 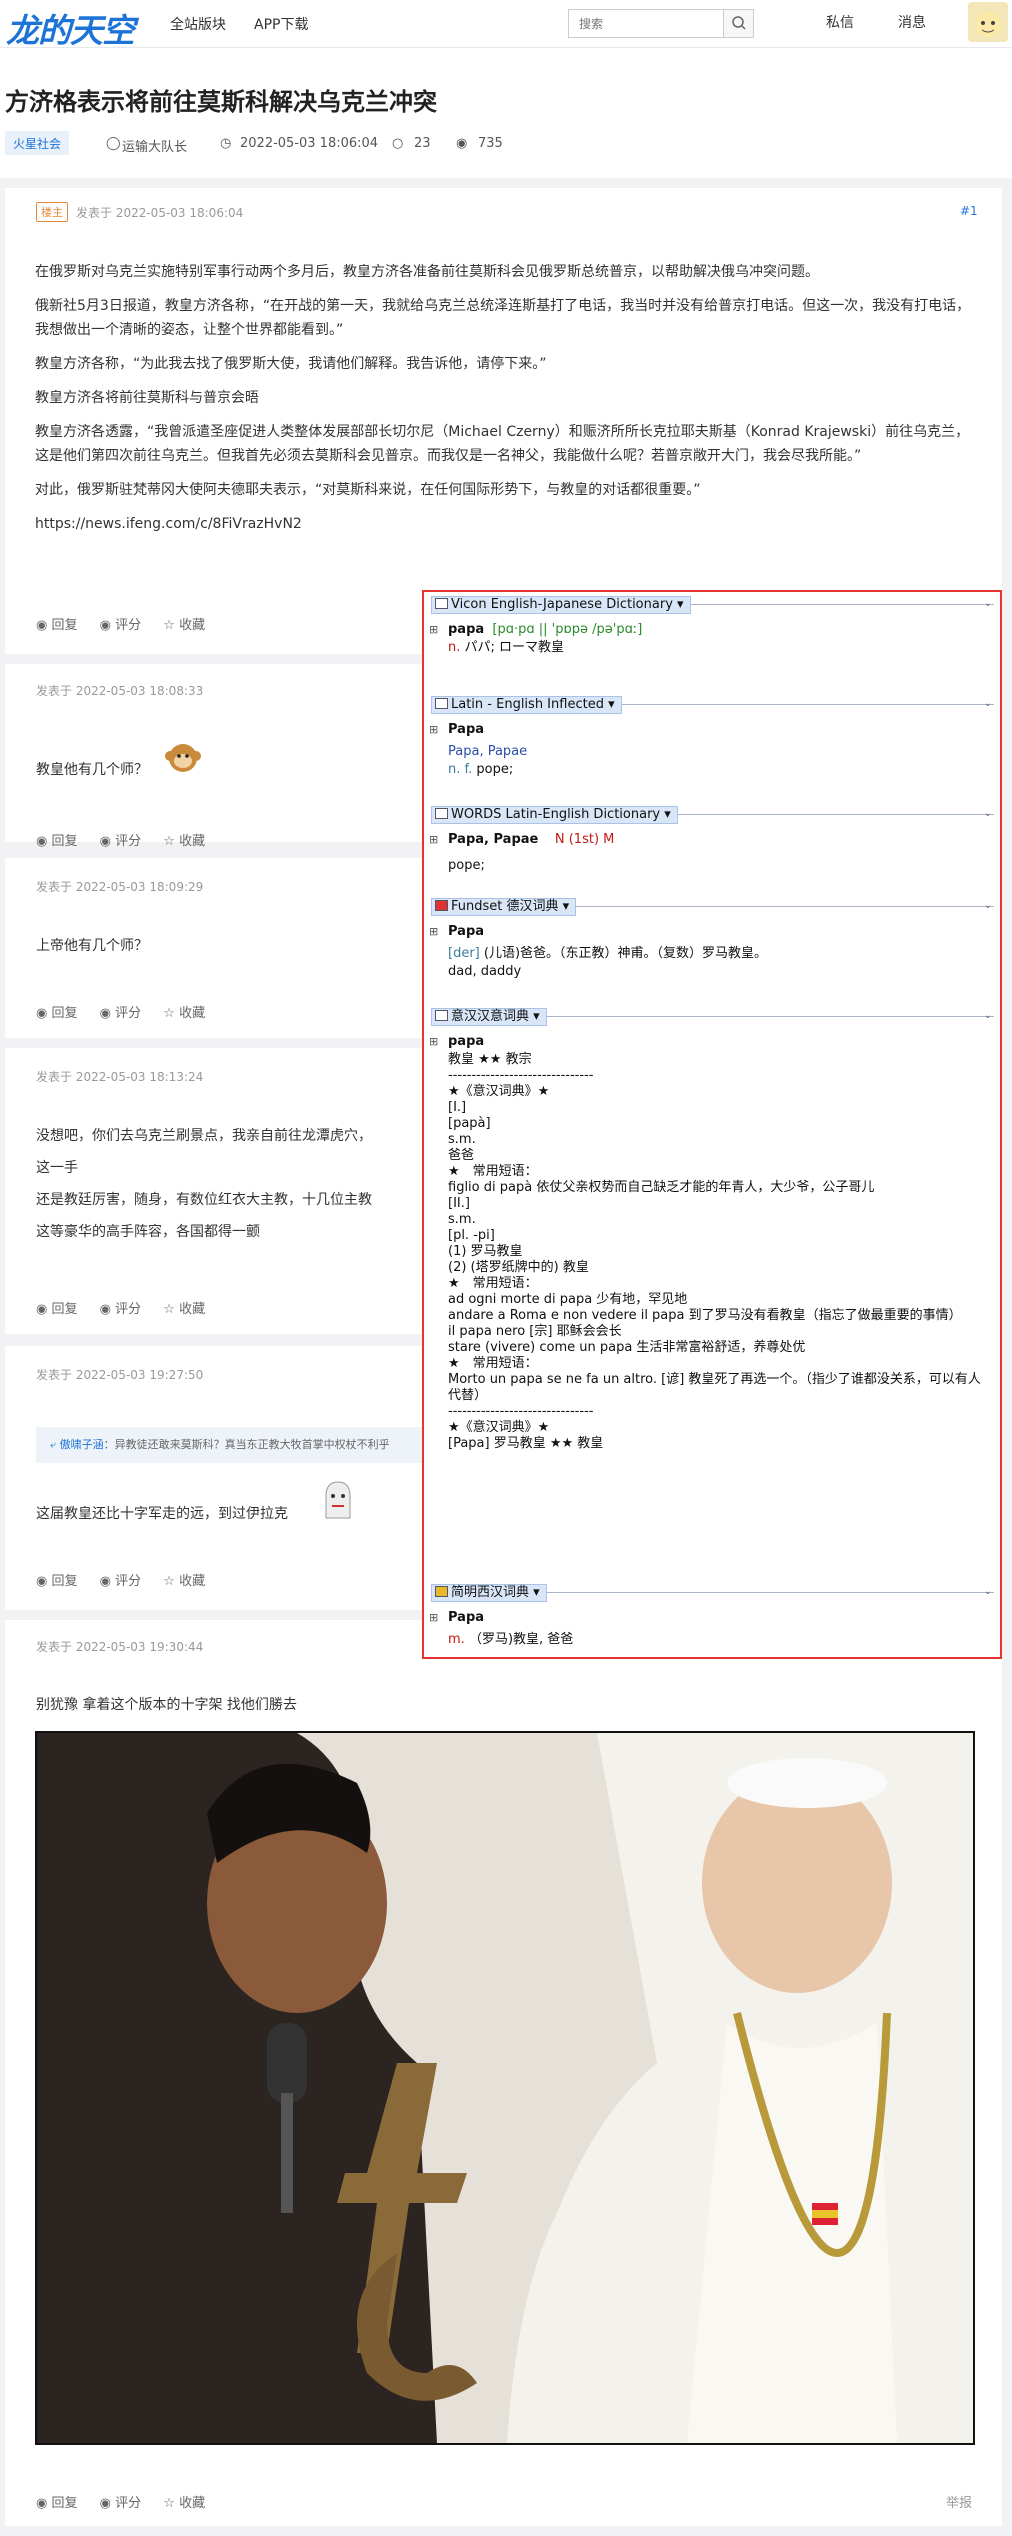 I want to click on messages-link: 消息, so click(x=912, y=22).